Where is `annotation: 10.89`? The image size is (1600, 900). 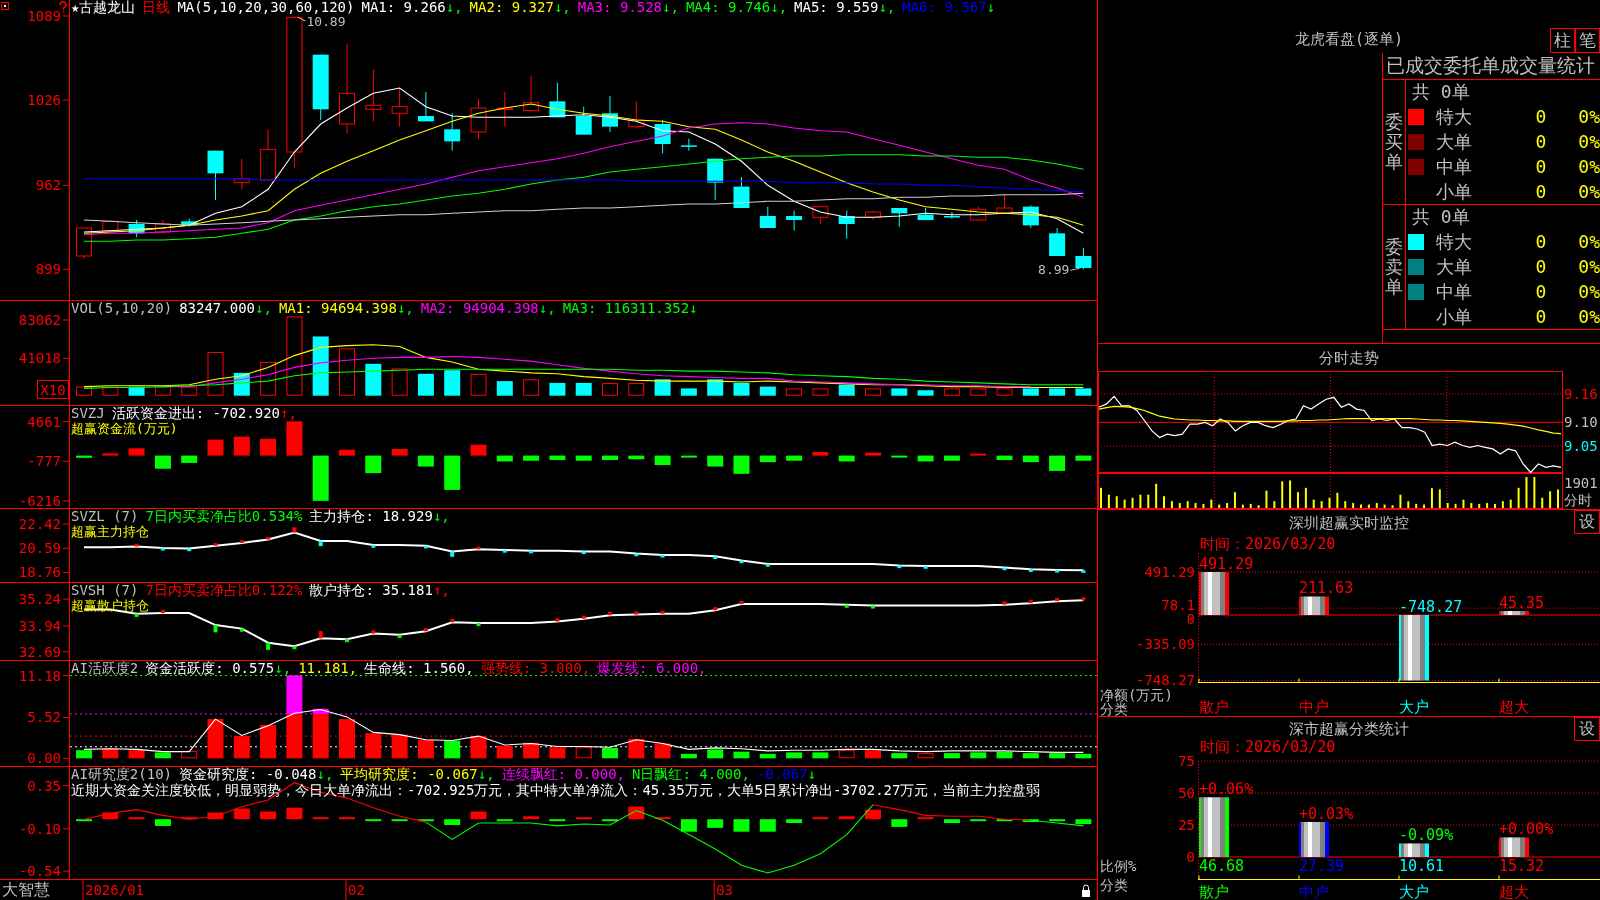
annotation: 10.89 is located at coordinates (326, 21).